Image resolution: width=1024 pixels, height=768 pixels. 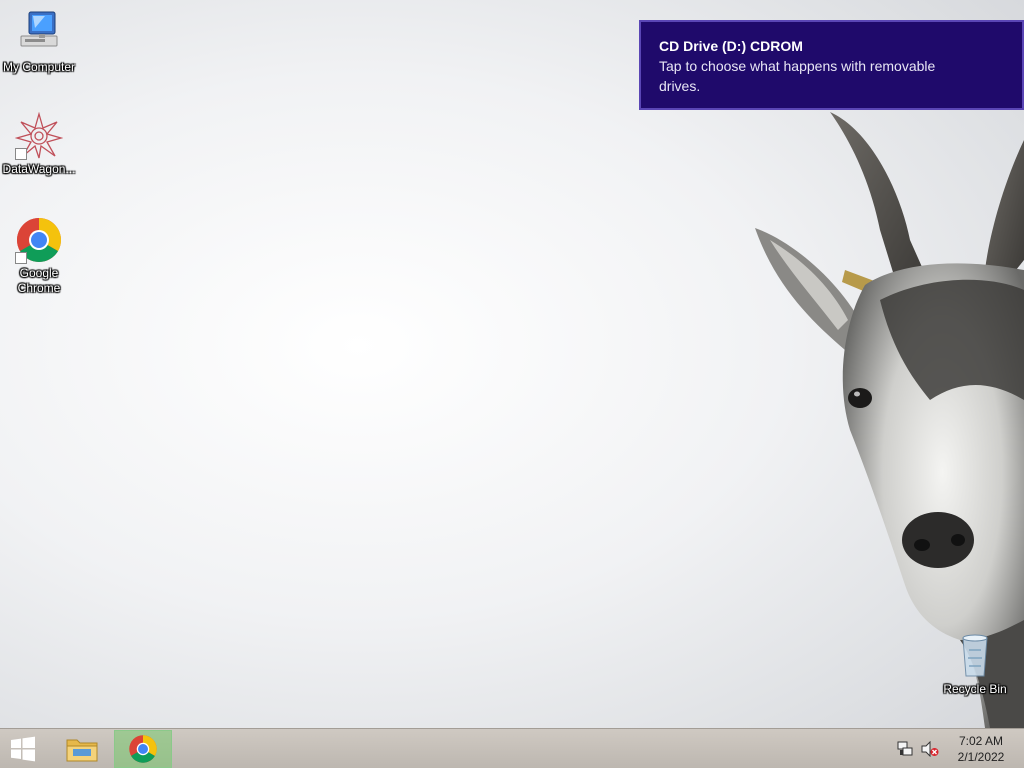 I want to click on start-button, so click(x=23, y=749).